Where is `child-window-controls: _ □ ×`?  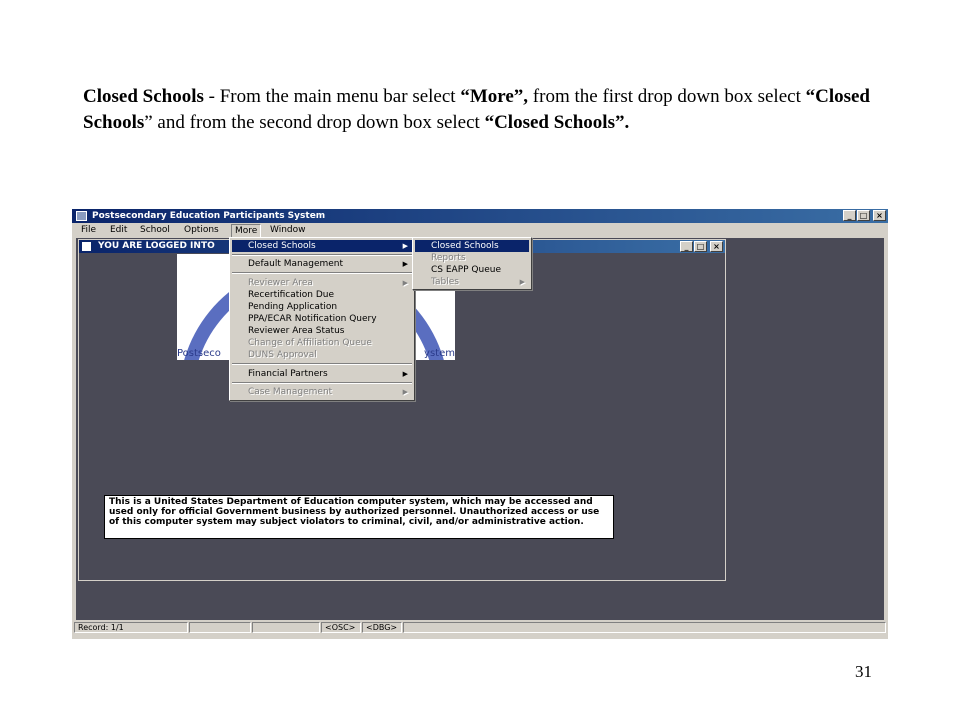 child-window-controls: _ □ × is located at coordinates (701, 246).